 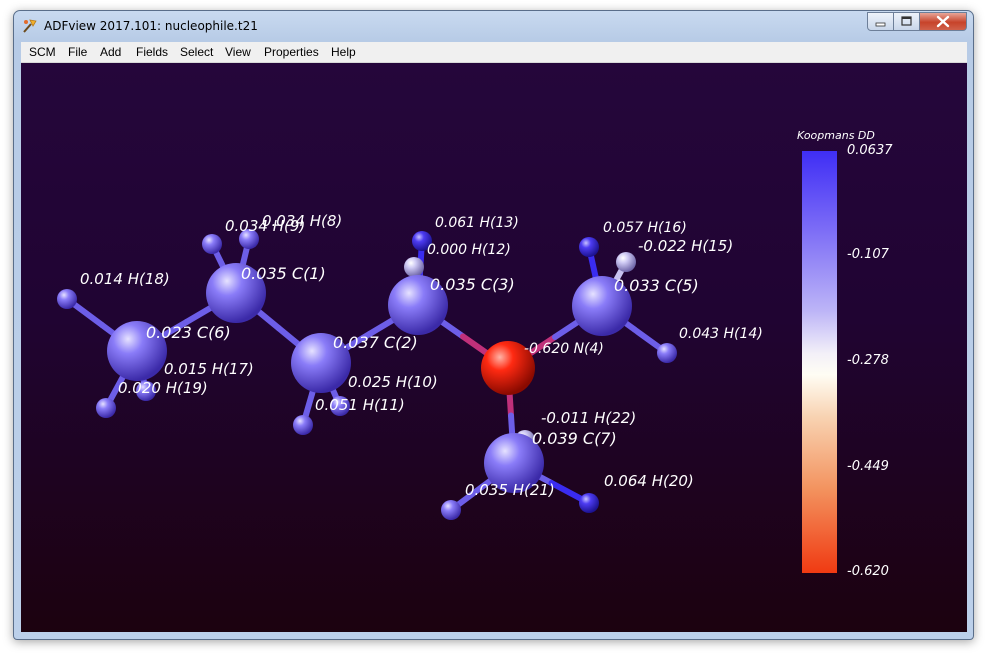 I want to click on title-bar: ADFview 2017.101: nucleophile.t21, so click(x=493, y=26).